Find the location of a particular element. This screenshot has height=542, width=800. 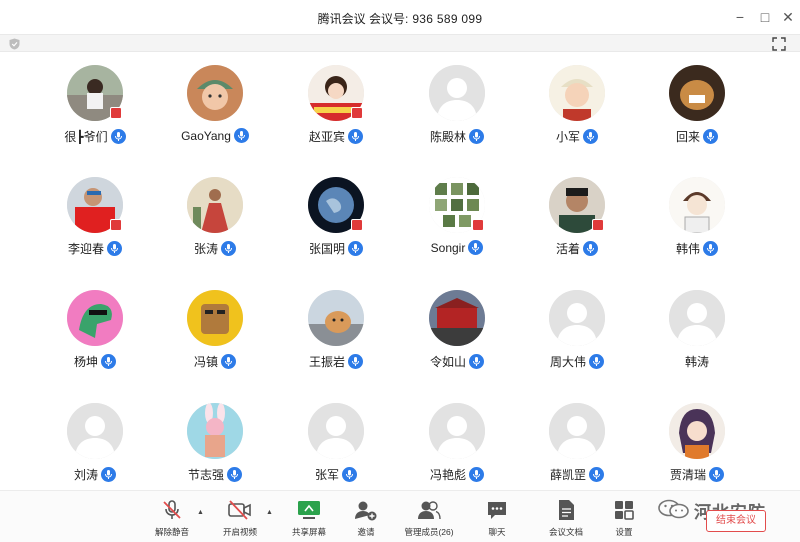

participant-tile: 张军 is located at coordinates (336, 440).